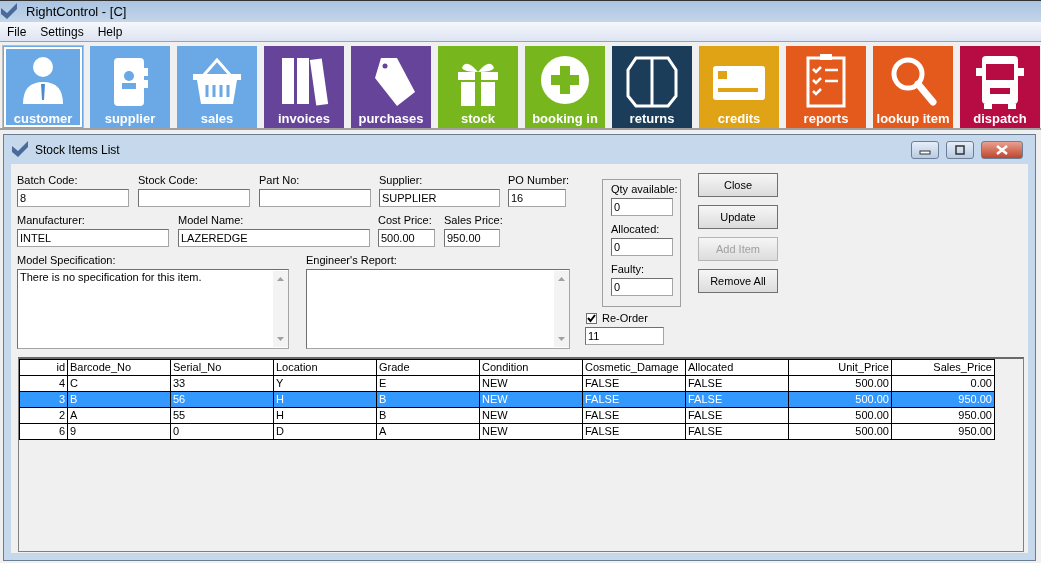  I want to click on text-area: There is no specification for this item., so click(153, 309).